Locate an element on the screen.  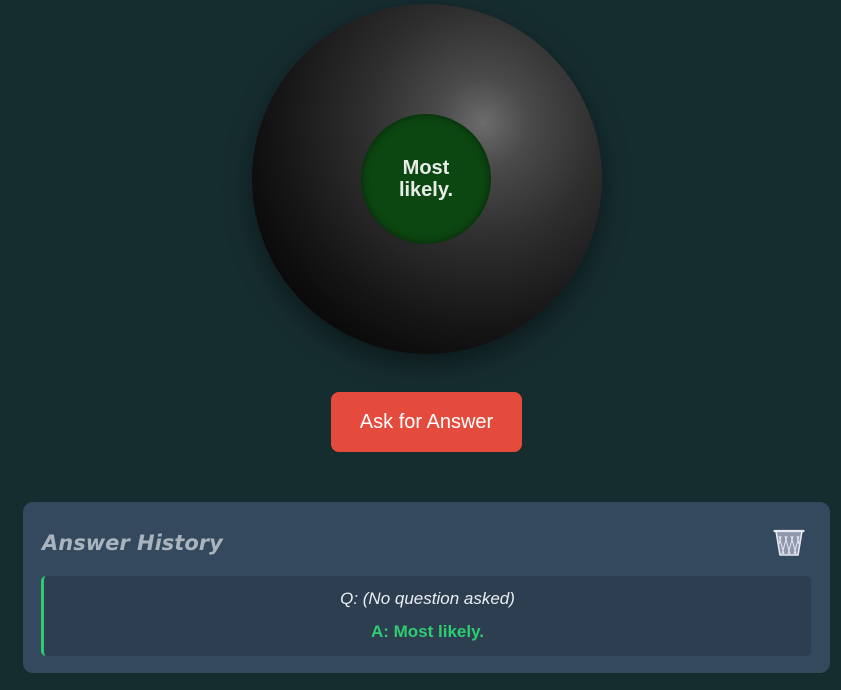
history-entry: Q: (No question asked) A: Most likely. is located at coordinates (426, 616).